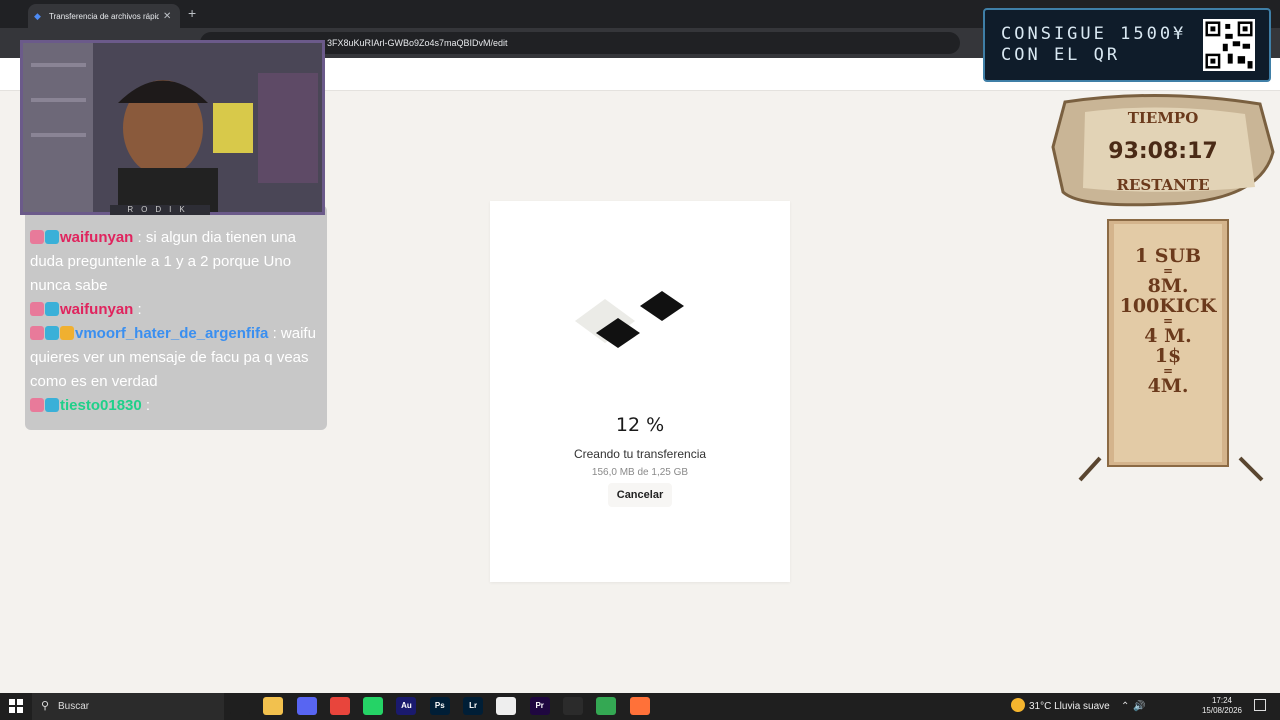  Describe the element at coordinates (1260, 705) in the screenshot. I see `notification-icon` at that location.